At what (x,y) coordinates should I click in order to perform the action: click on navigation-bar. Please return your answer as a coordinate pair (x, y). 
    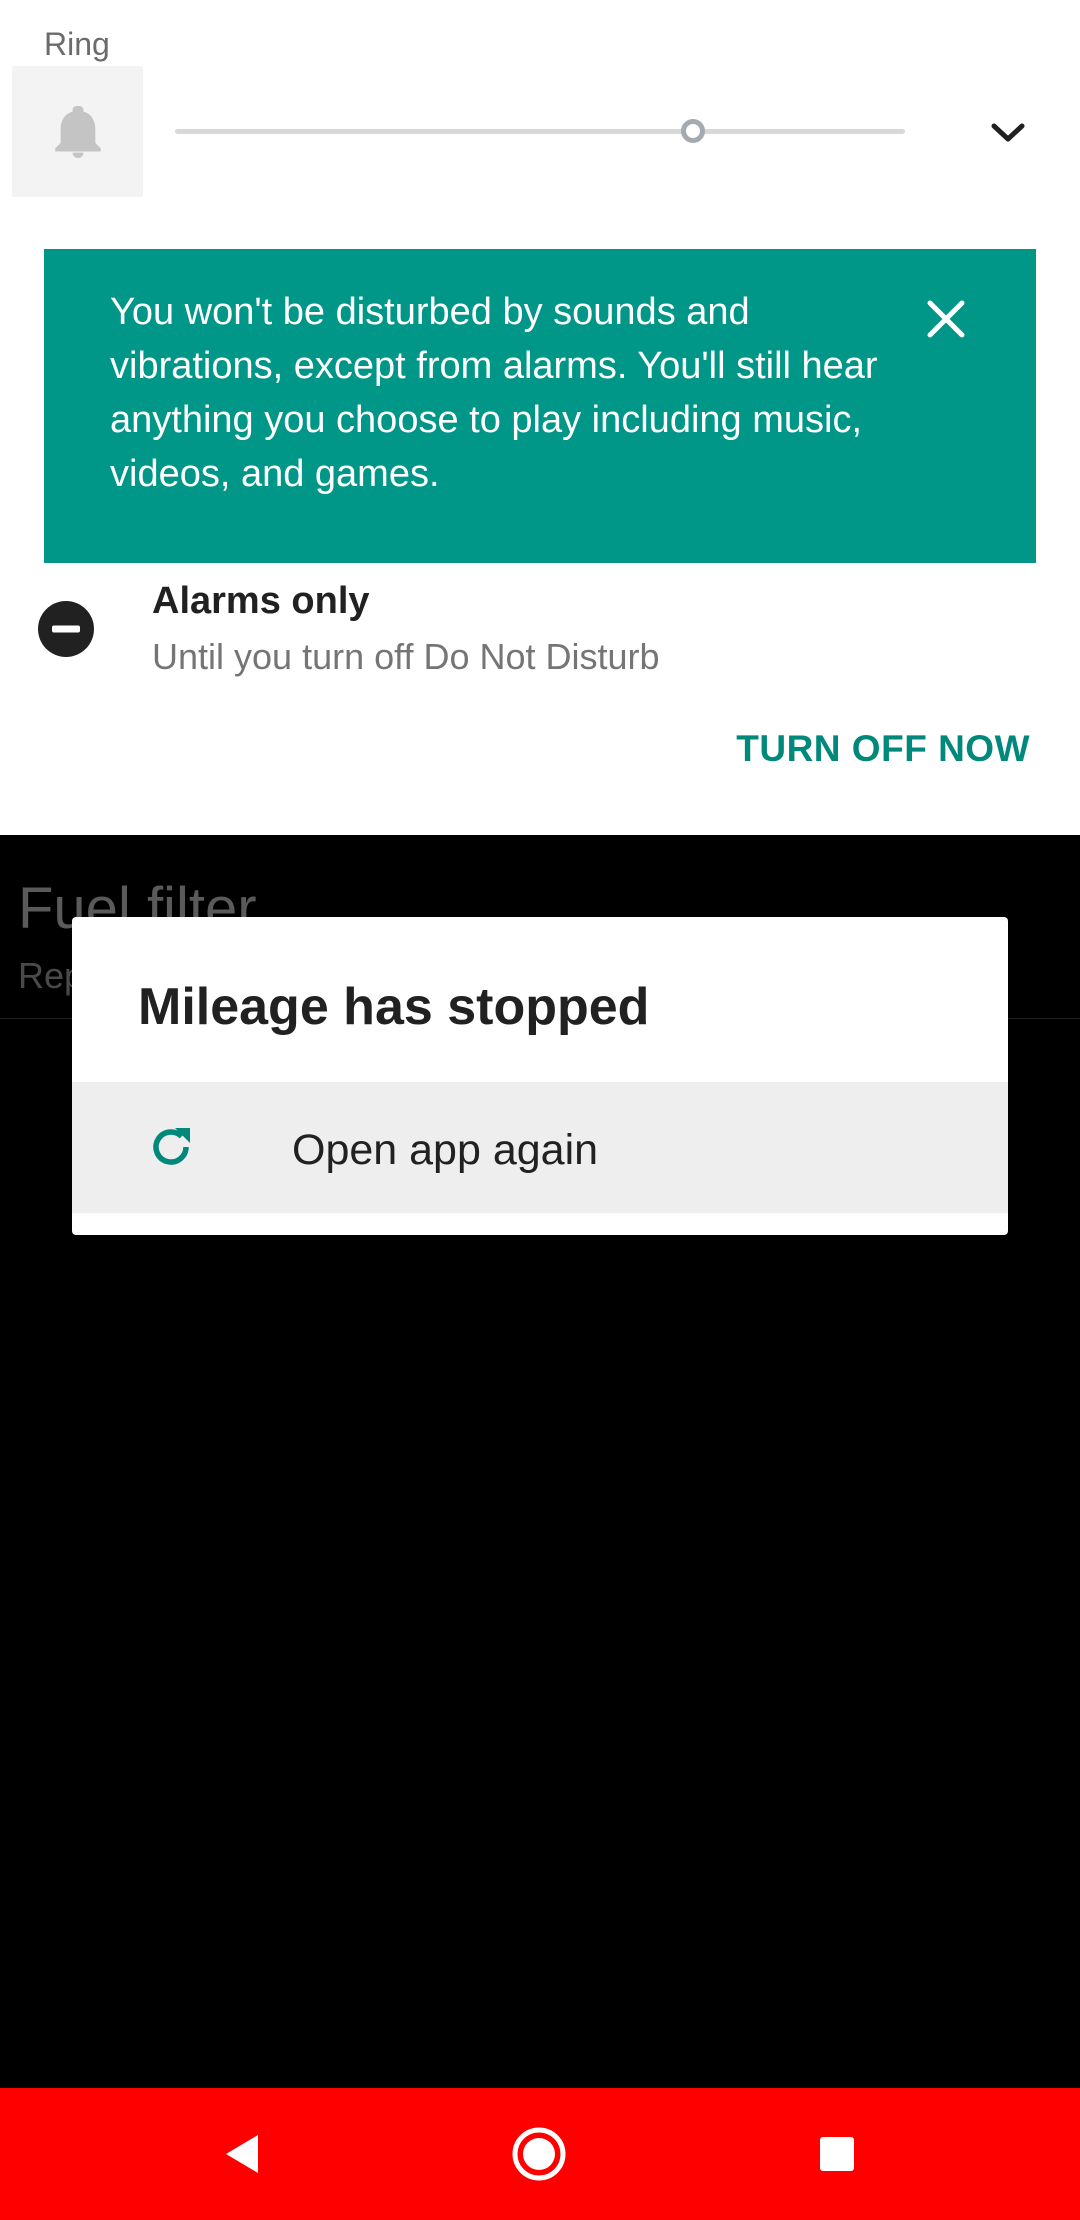
    Looking at the image, I should click on (540, 2154).